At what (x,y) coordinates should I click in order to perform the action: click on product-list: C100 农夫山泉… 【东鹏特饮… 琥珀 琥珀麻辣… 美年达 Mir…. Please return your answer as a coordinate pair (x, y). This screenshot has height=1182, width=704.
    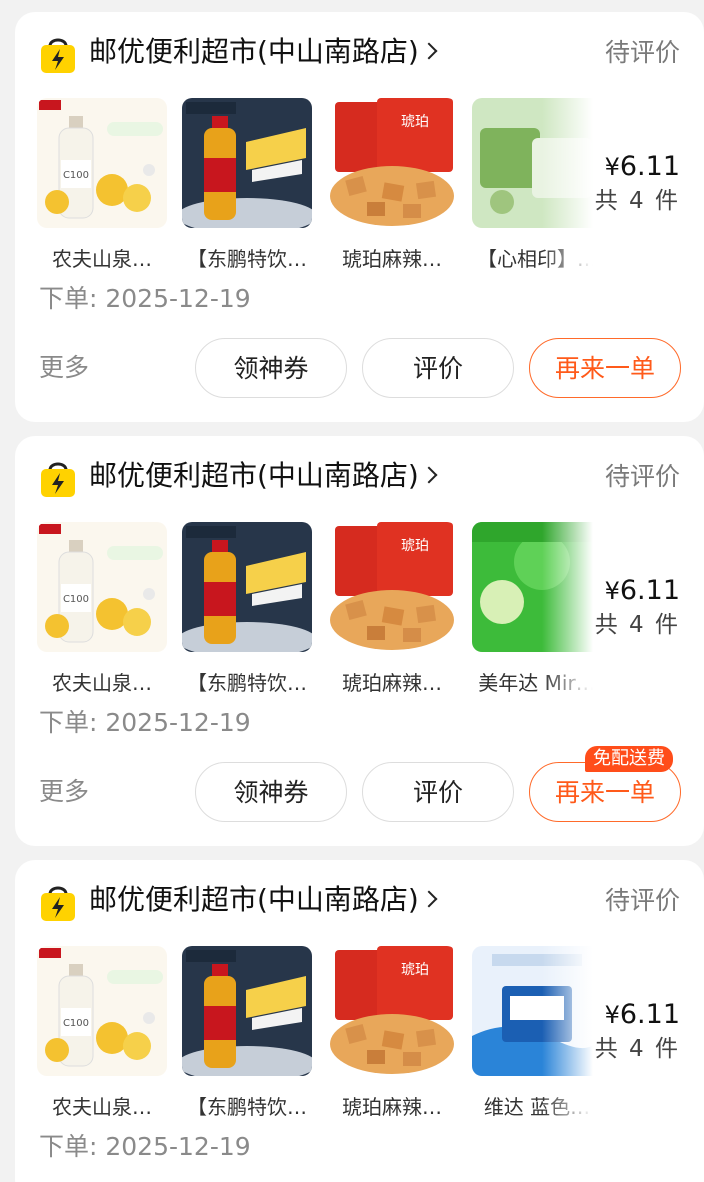
    Looking at the image, I should click on (327, 617).